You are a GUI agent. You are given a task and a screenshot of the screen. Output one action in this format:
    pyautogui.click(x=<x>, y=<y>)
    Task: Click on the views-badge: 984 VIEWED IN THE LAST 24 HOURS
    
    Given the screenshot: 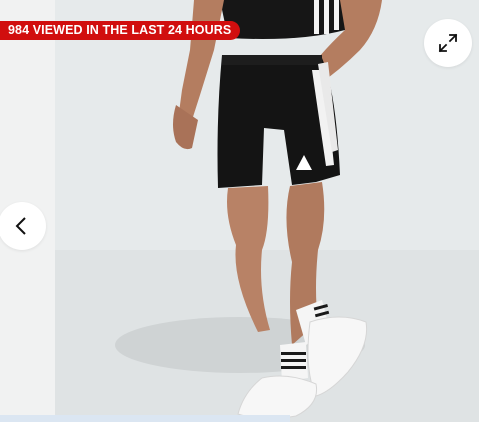 What is the action you would take?
    pyautogui.click(x=120, y=30)
    